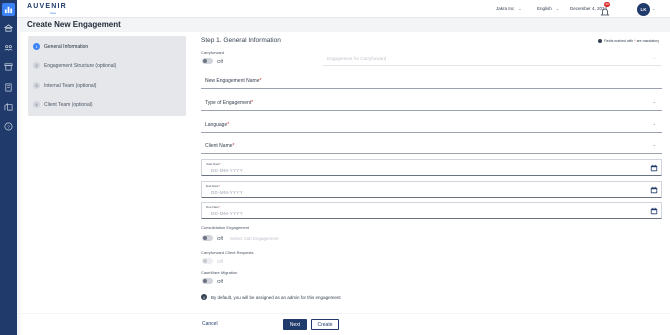 The height and width of the screenshot is (335, 670). I want to click on page-title: Create New Engagement, so click(74, 24).